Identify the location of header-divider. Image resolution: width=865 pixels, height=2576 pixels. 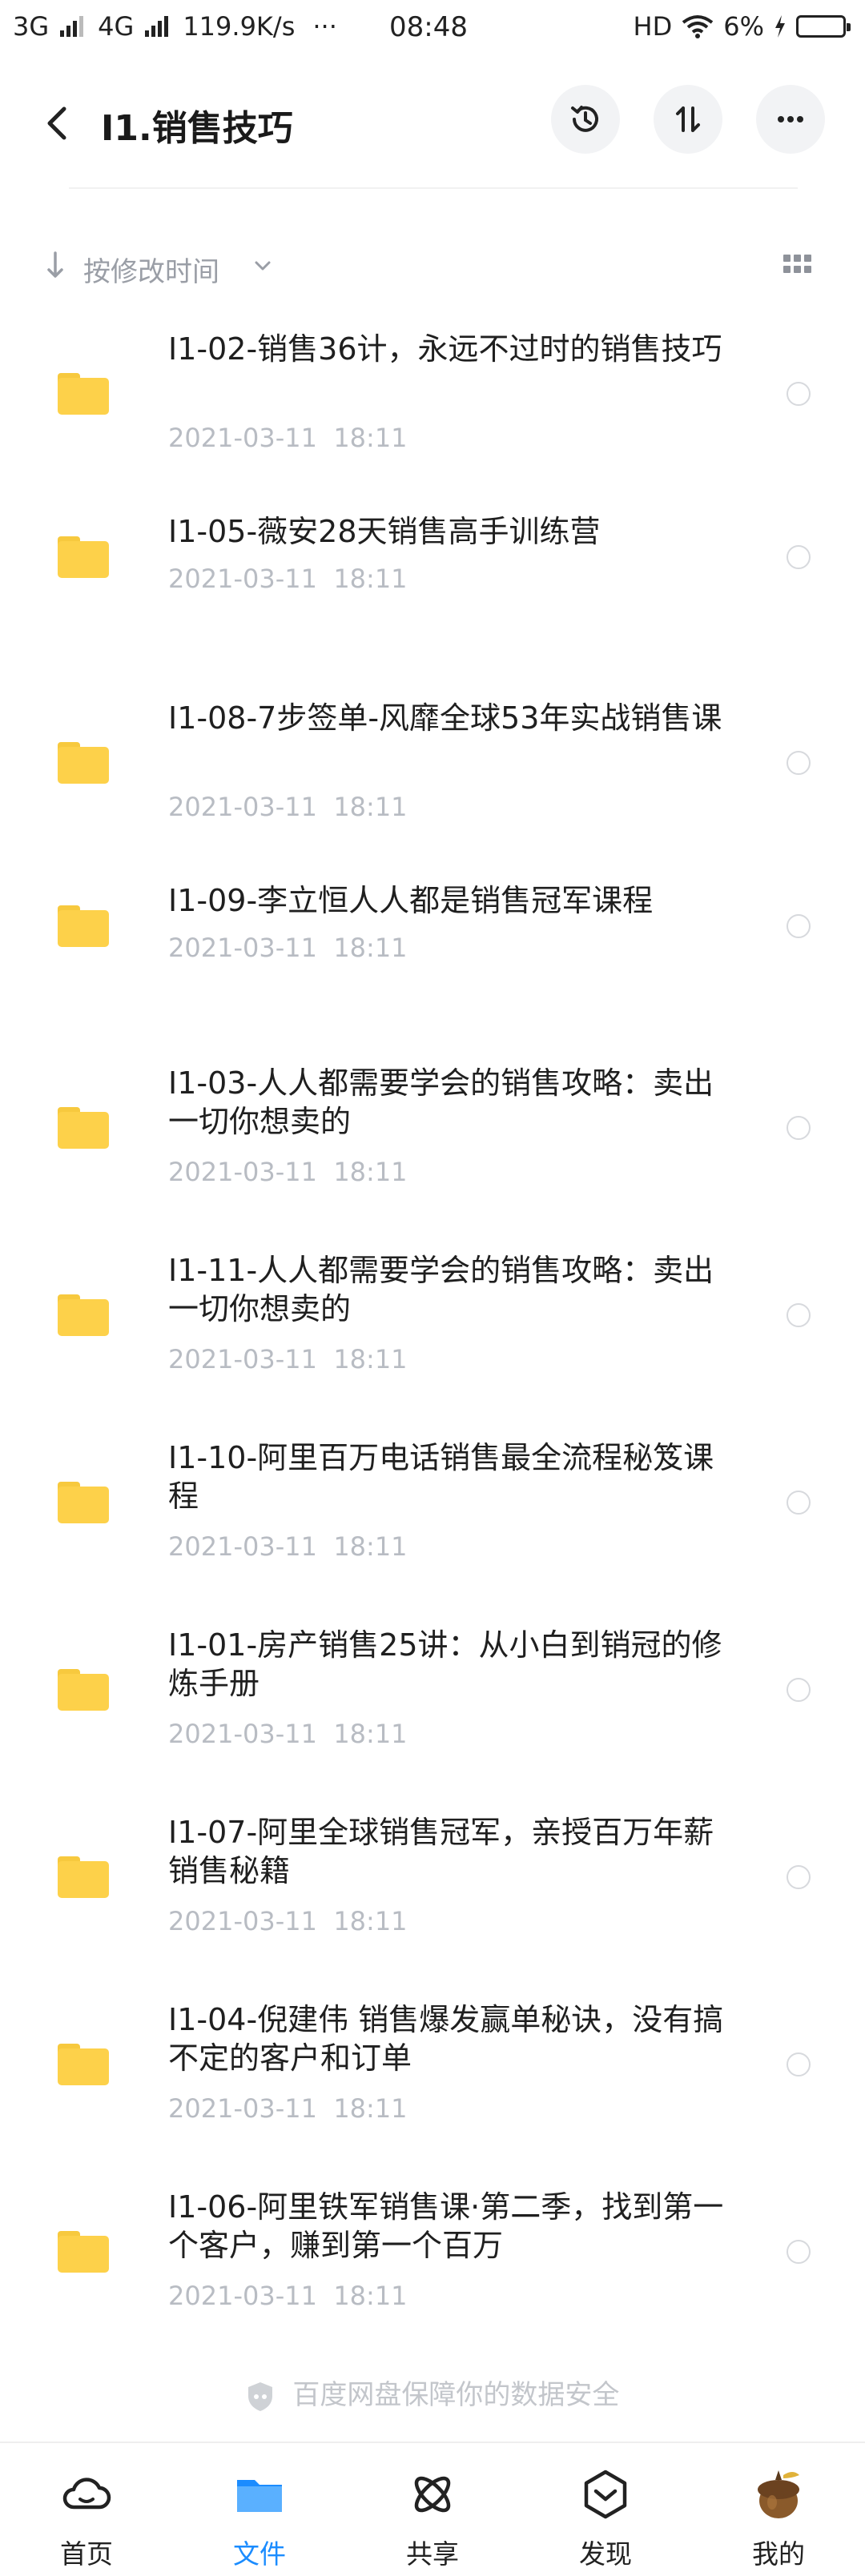
(433, 188).